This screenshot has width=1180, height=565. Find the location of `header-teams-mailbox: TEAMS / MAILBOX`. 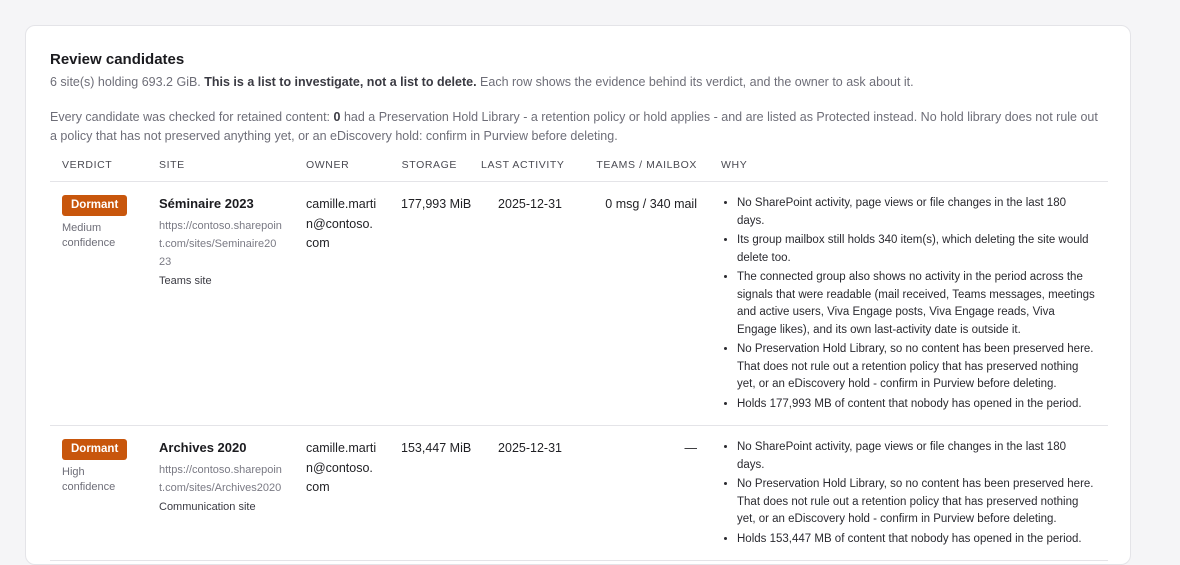

header-teams-mailbox: TEAMS / MAILBOX is located at coordinates (641, 170).